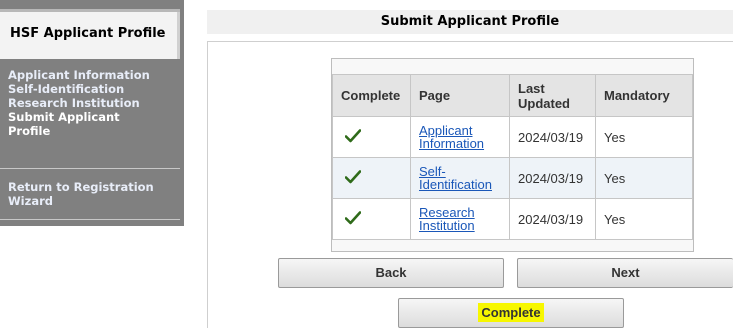  I want to click on return-to-registration-wizard-link: Return to Registration Wizard, so click(83, 194).